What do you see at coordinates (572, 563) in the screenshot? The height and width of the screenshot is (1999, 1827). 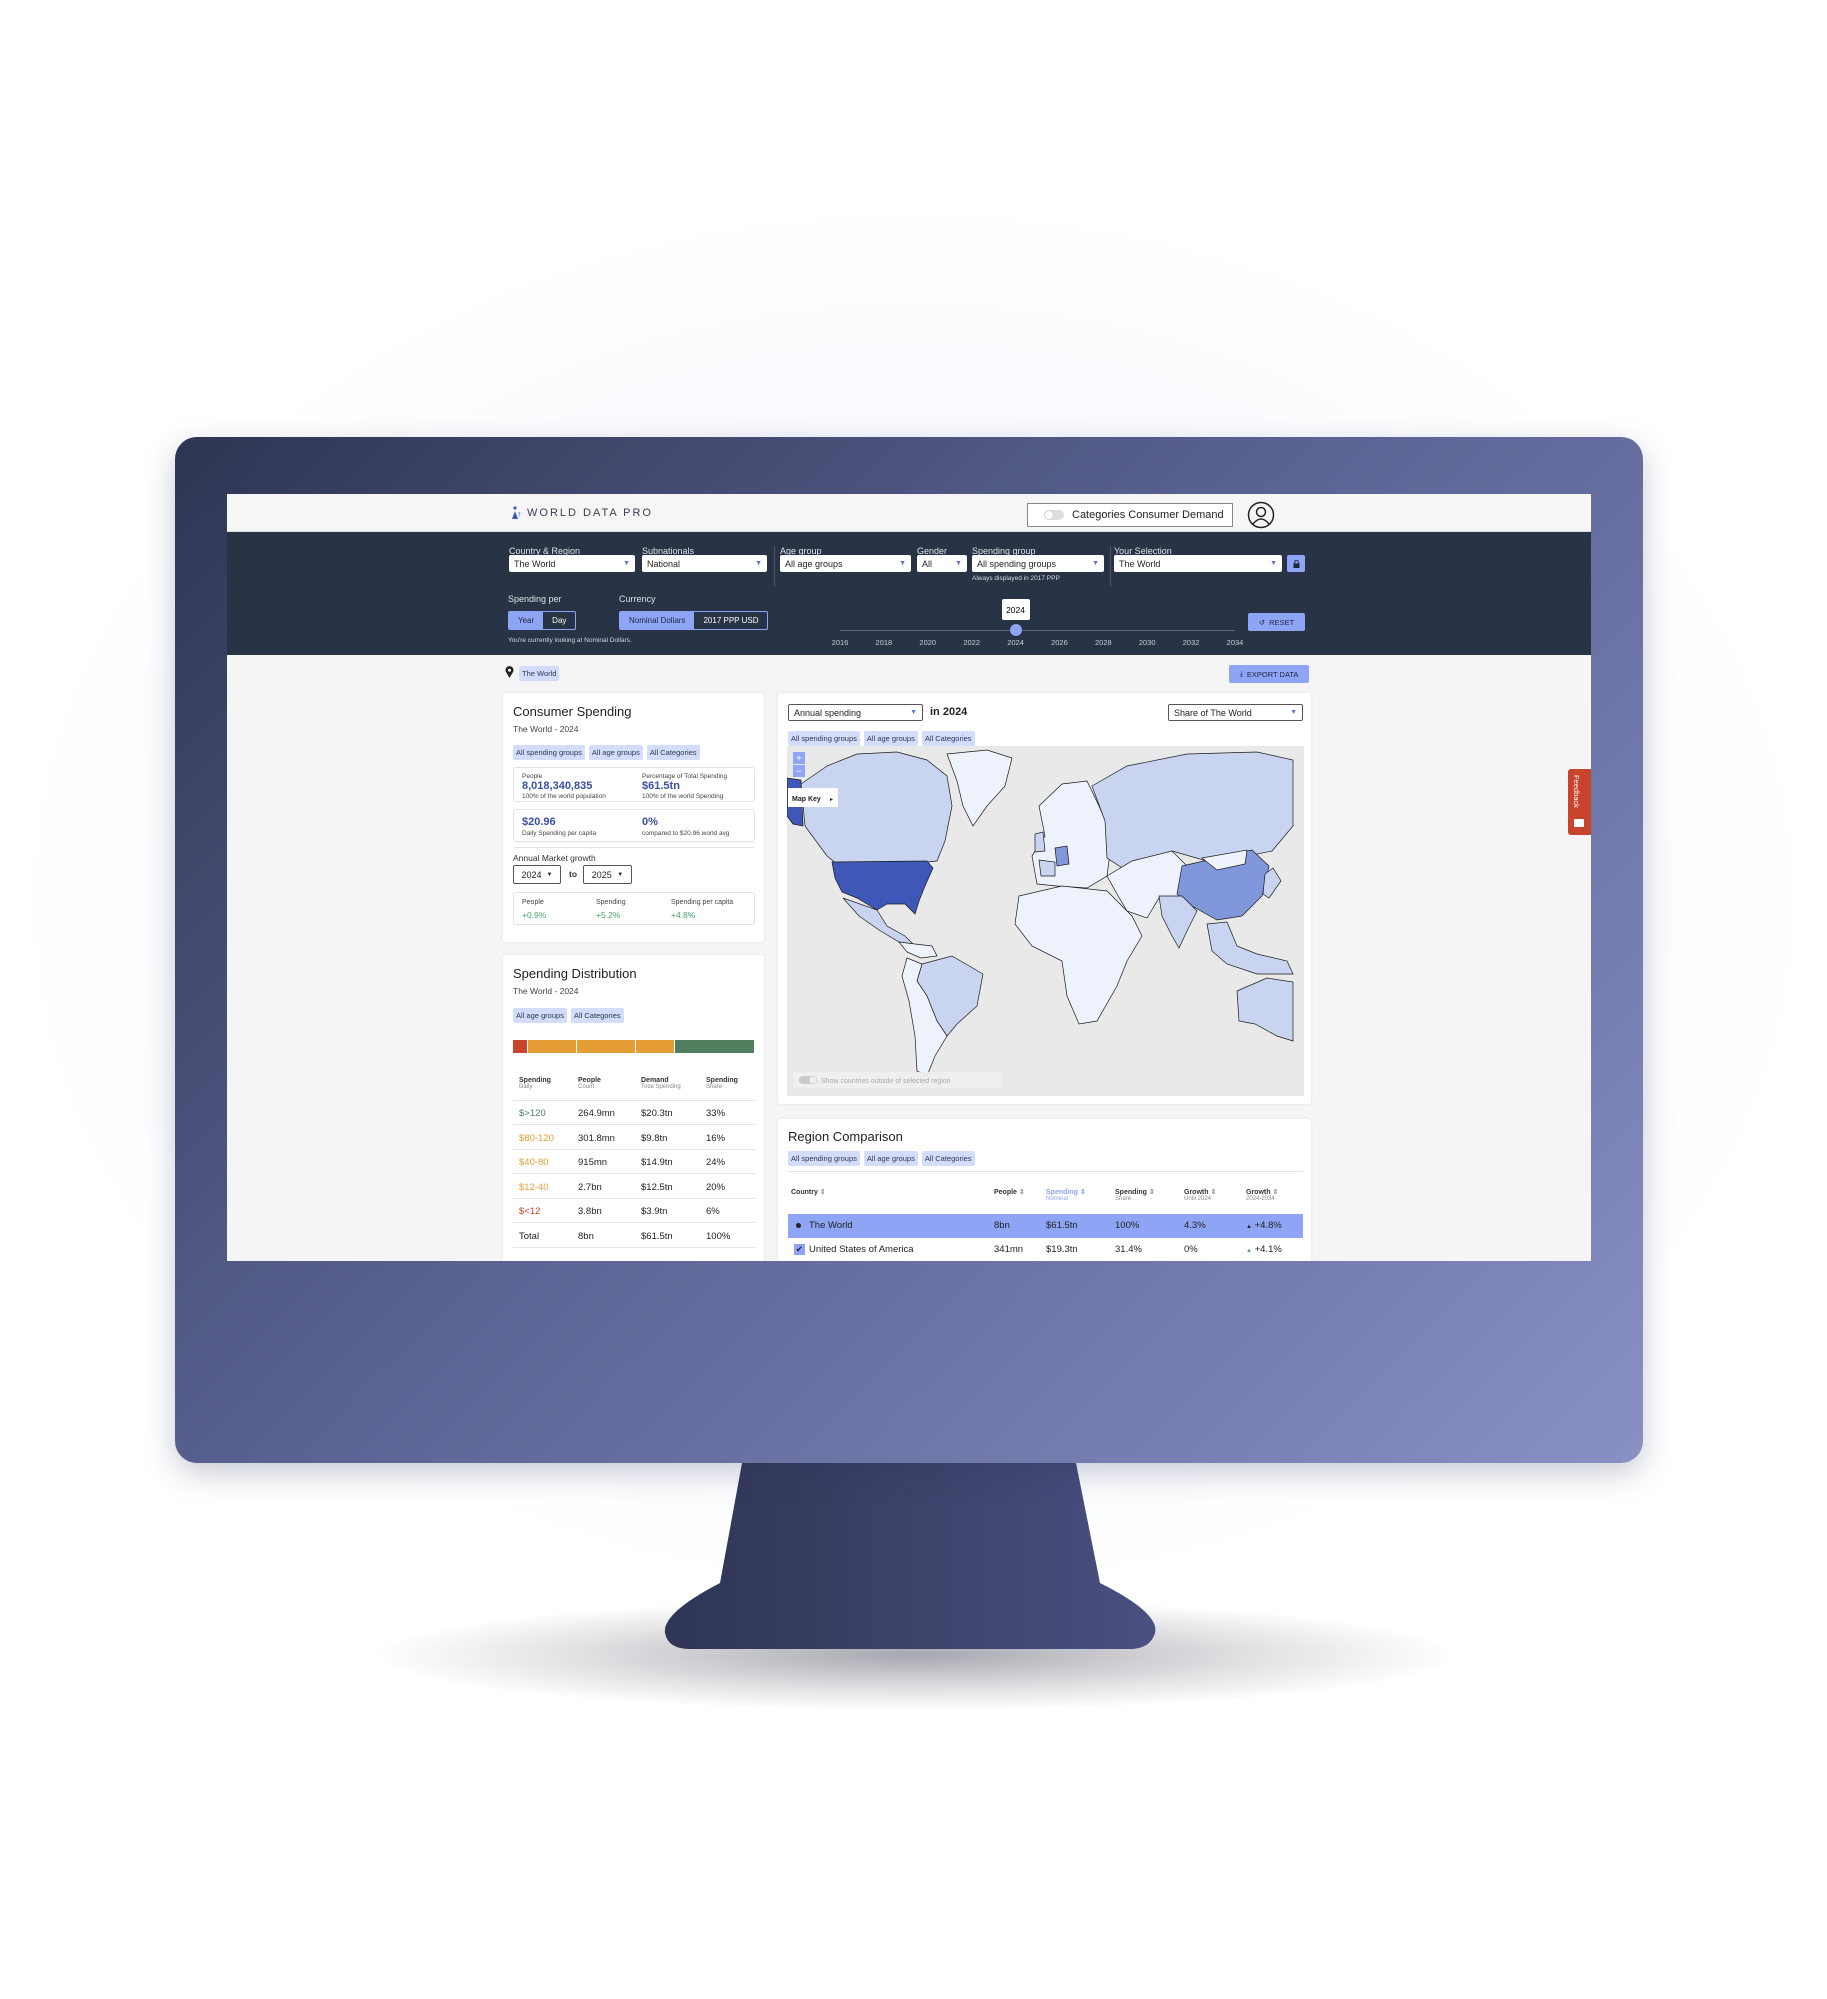 I see `country-select: The World ▼` at bounding box center [572, 563].